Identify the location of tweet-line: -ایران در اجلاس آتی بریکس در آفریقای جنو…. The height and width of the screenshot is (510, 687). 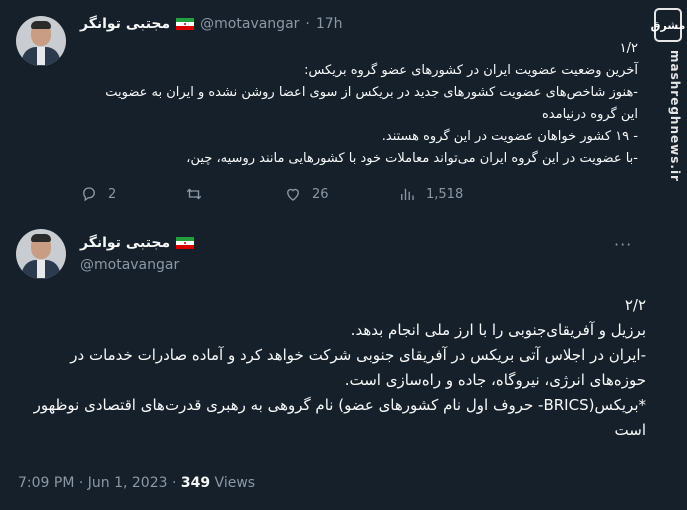
(358, 355).